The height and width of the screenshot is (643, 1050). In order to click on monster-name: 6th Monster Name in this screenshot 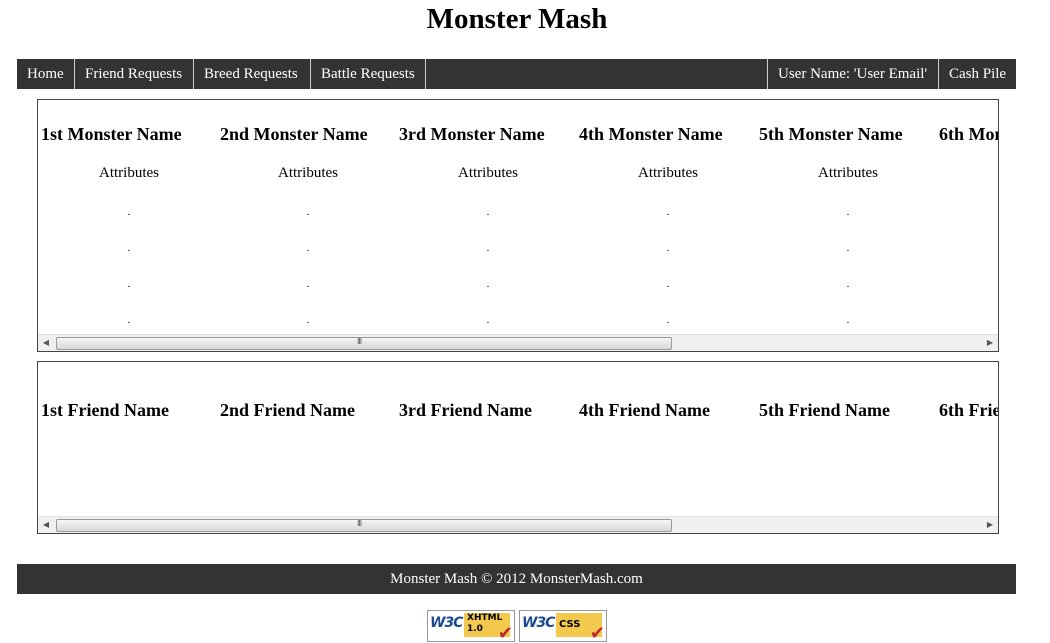, I will do `click(968, 134)`.